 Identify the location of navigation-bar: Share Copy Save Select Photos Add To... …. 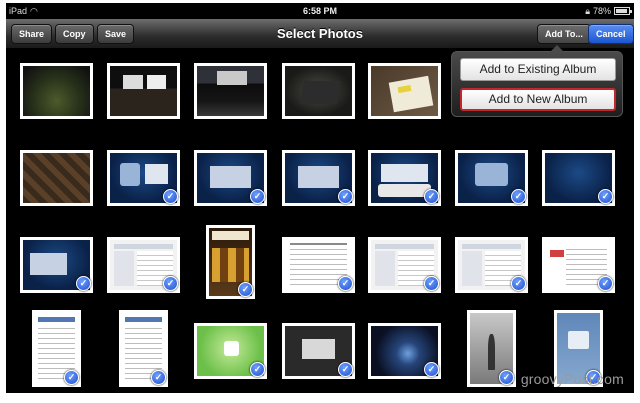
(320, 34).